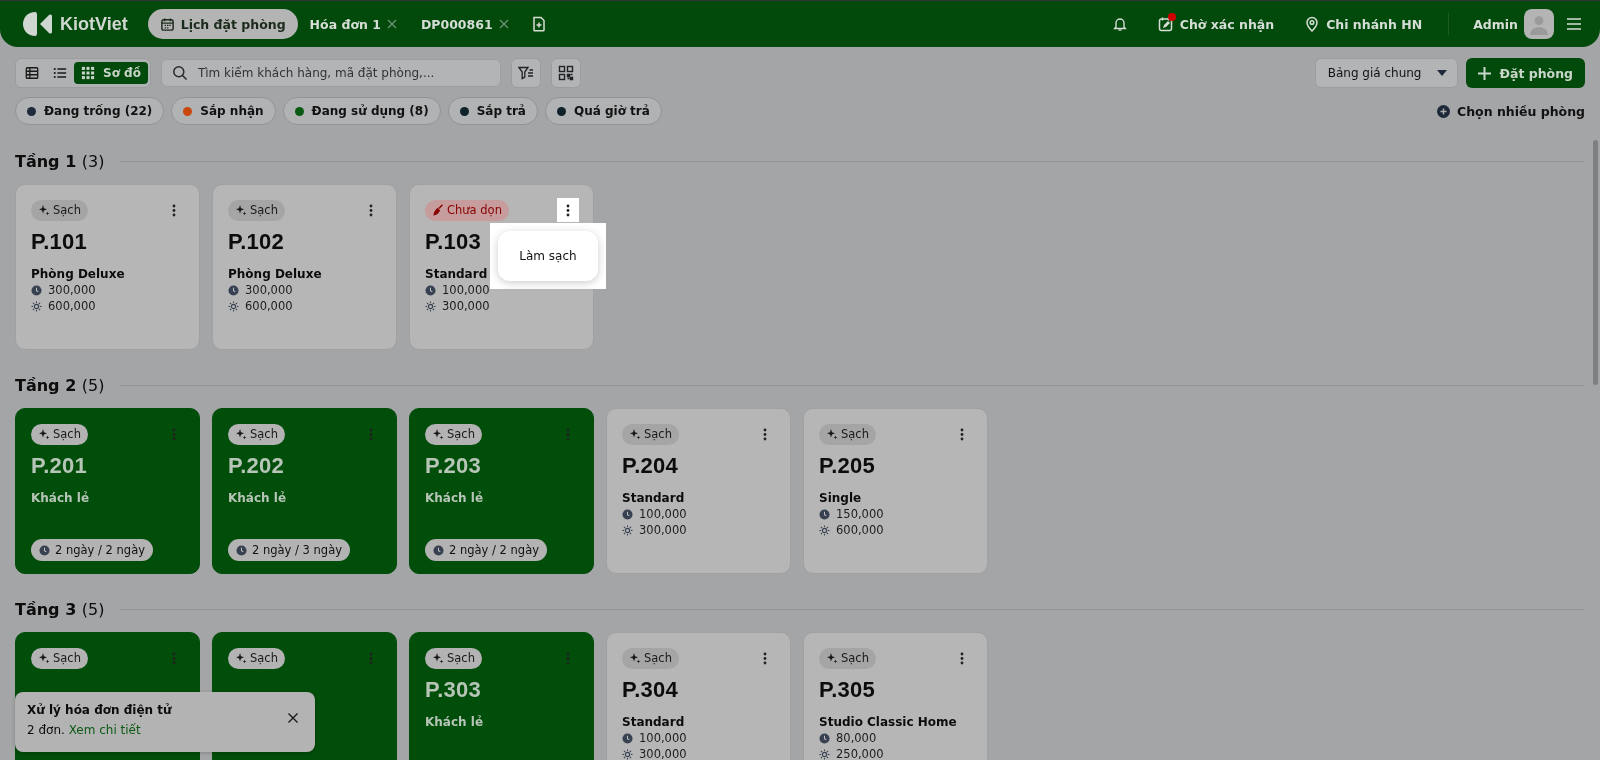 The width and height of the screenshot is (1600, 760). What do you see at coordinates (60, 242) in the screenshot?
I see `room-number: P.101` at bounding box center [60, 242].